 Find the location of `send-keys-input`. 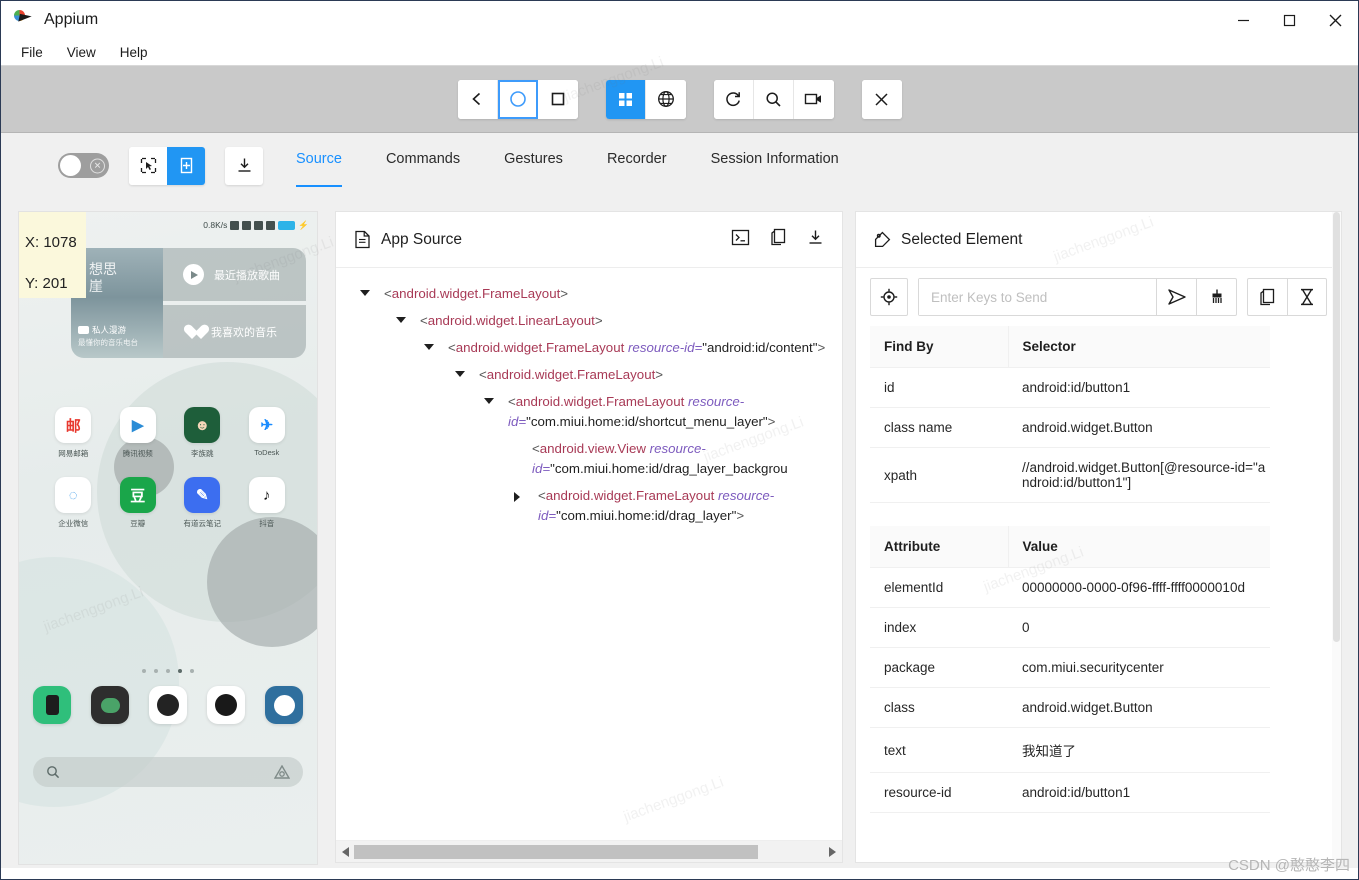

send-keys-input is located at coordinates (1037, 297).